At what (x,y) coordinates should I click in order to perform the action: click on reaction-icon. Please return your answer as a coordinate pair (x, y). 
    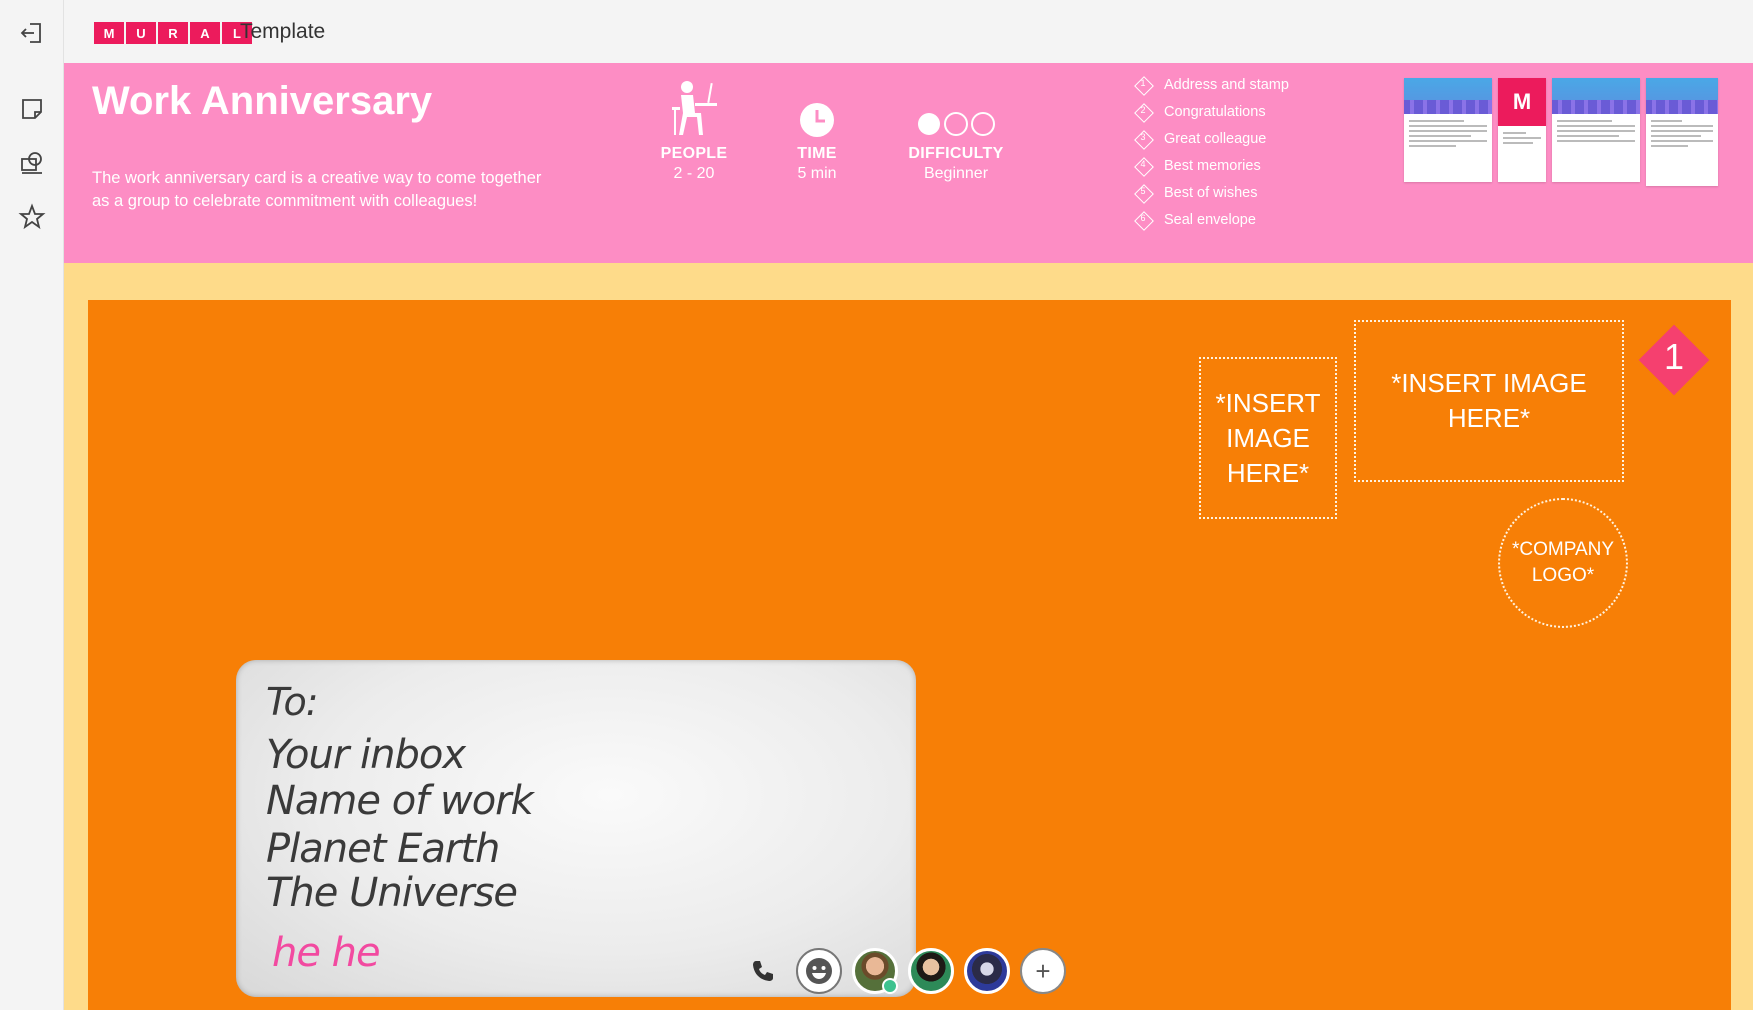
    Looking at the image, I should click on (819, 971).